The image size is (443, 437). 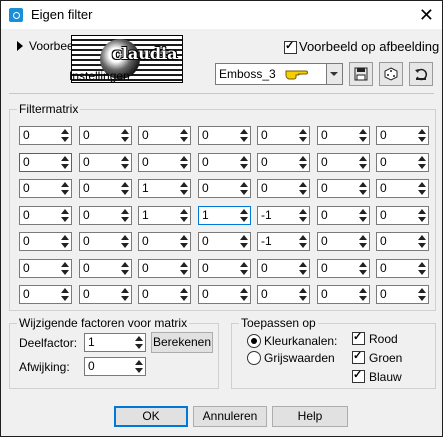 I want to click on save-preset-icon, so click(x=361, y=74).